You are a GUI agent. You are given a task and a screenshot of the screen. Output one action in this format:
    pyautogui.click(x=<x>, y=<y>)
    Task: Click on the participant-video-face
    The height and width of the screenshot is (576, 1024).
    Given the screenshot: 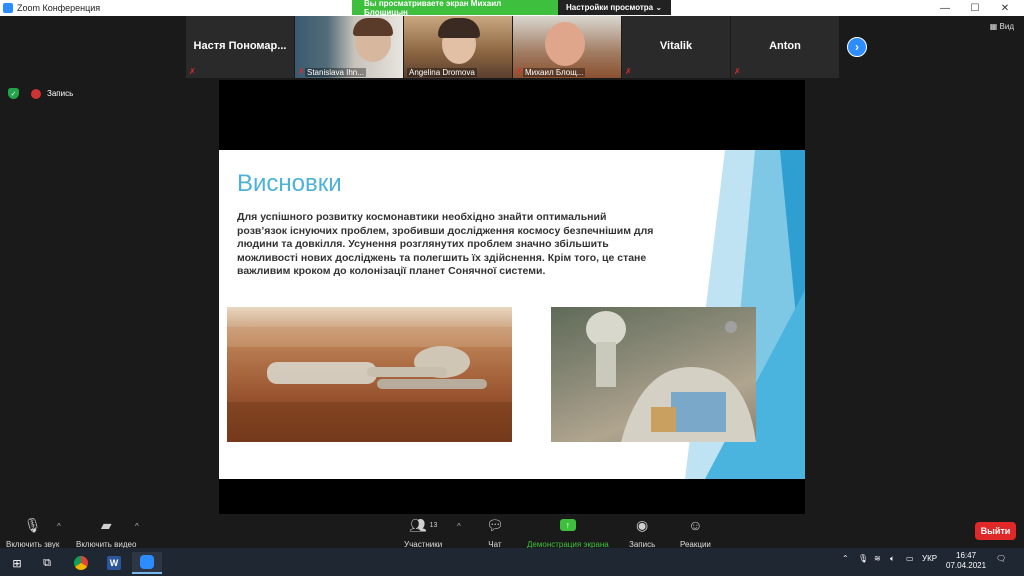 What is the action you would take?
    pyautogui.click(x=565, y=44)
    